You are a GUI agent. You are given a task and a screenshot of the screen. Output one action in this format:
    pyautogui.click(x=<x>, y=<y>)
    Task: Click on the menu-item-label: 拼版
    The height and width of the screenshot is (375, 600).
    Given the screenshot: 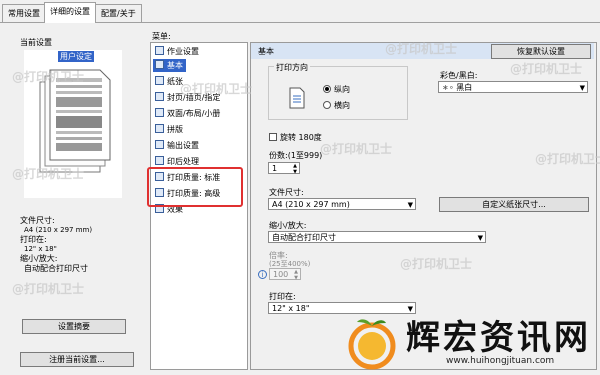 What is the action you would take?
    pyautogui.click(x=175, y=129)
    